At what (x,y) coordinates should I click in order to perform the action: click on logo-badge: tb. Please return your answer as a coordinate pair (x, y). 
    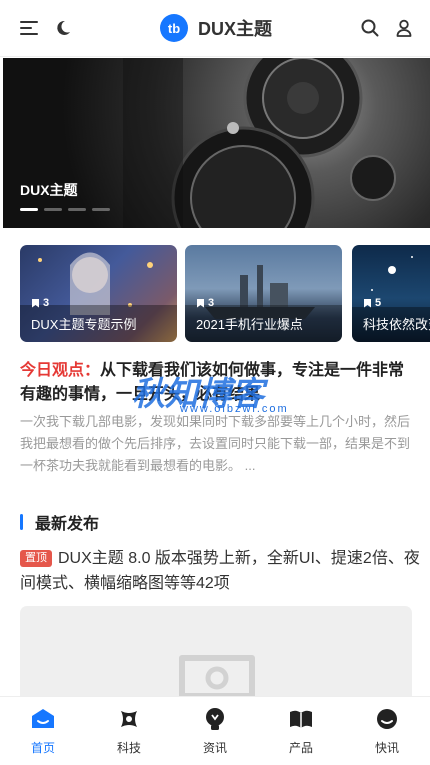
    Looking at the image, I should click on (174, 28).